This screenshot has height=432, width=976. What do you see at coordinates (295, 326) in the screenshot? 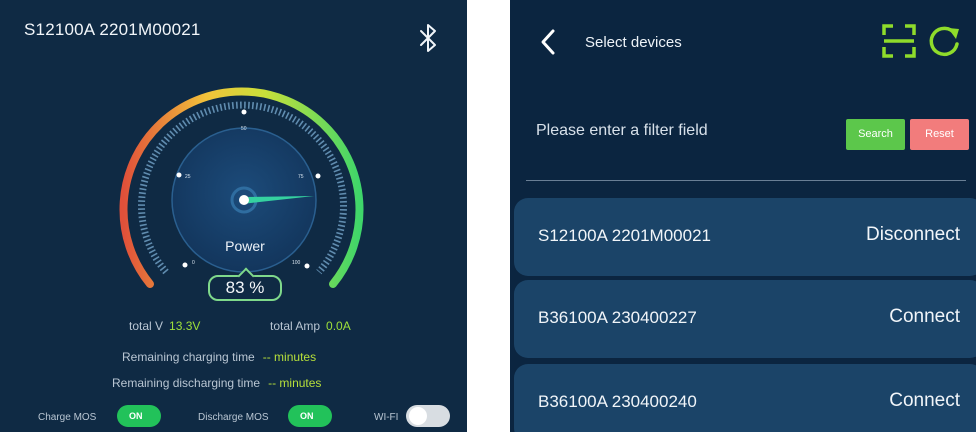
I see `total-amp-label: total Amp` at bounding box center [295, 326].